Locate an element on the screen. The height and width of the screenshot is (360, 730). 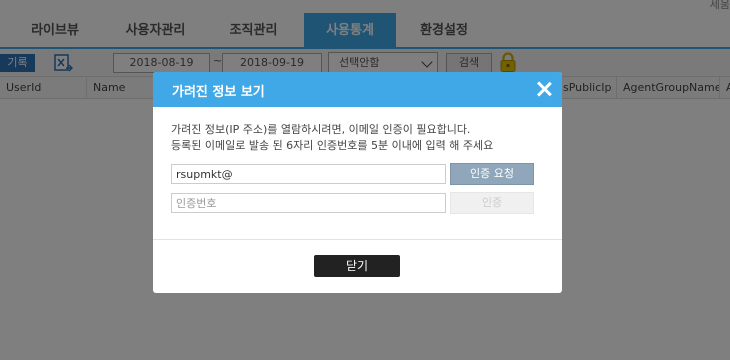
close-button: 닫기 is located at coordinates (357, 266).